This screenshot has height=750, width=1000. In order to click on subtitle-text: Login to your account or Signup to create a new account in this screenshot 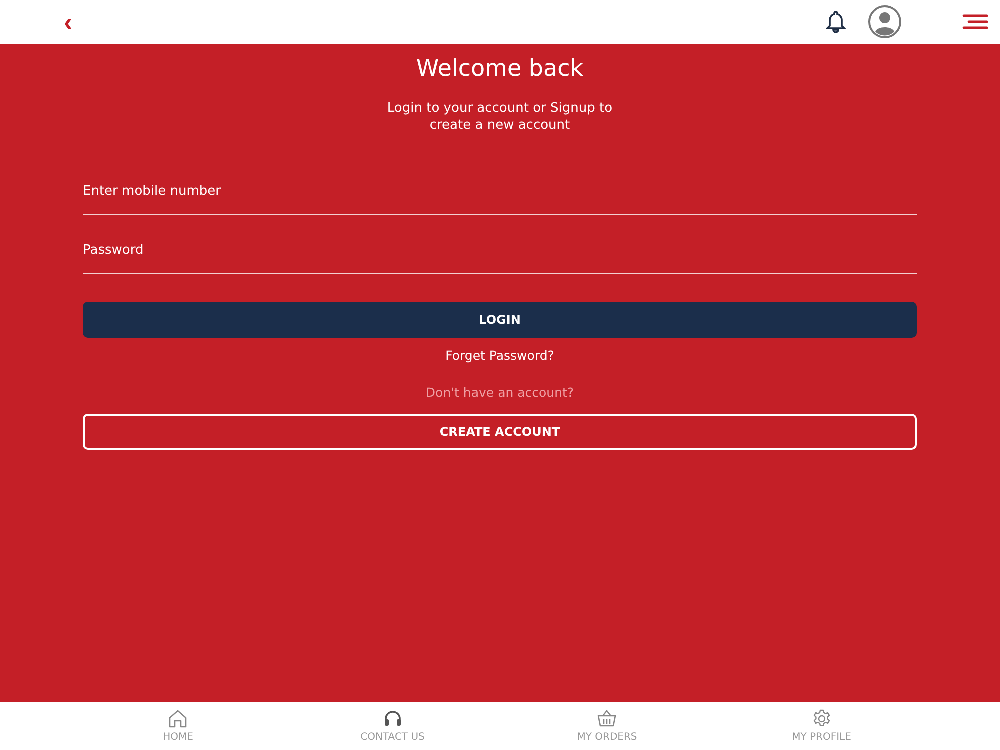, I will do `click(500, 117)`.